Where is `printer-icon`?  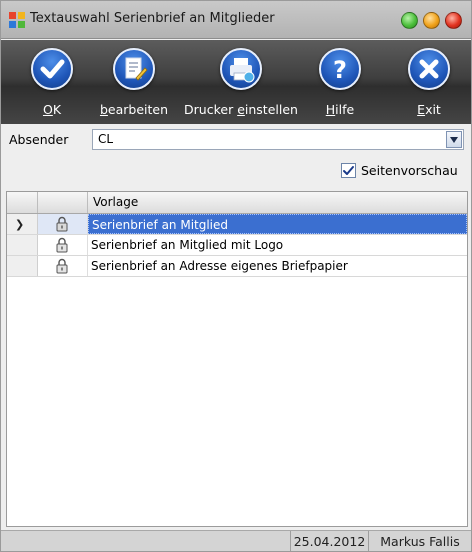
printer-icon is located at coordinates (241, 69).